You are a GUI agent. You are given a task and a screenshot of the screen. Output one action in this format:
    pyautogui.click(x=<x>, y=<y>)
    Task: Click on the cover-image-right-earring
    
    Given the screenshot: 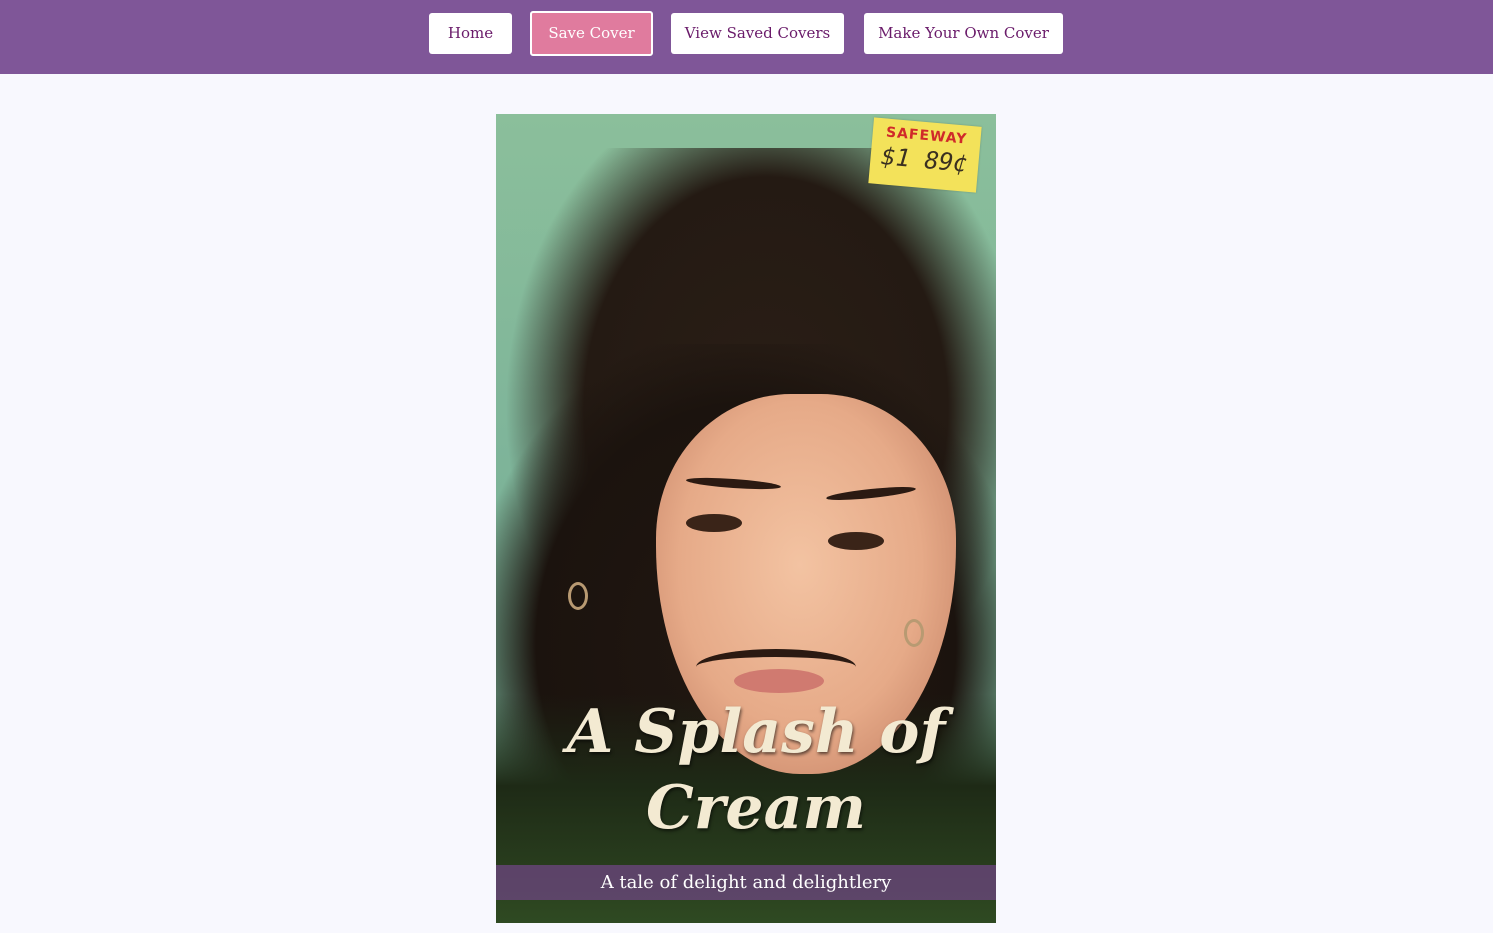 What is the action you would take?
    pyautogui.click(x=914, y=633)
    